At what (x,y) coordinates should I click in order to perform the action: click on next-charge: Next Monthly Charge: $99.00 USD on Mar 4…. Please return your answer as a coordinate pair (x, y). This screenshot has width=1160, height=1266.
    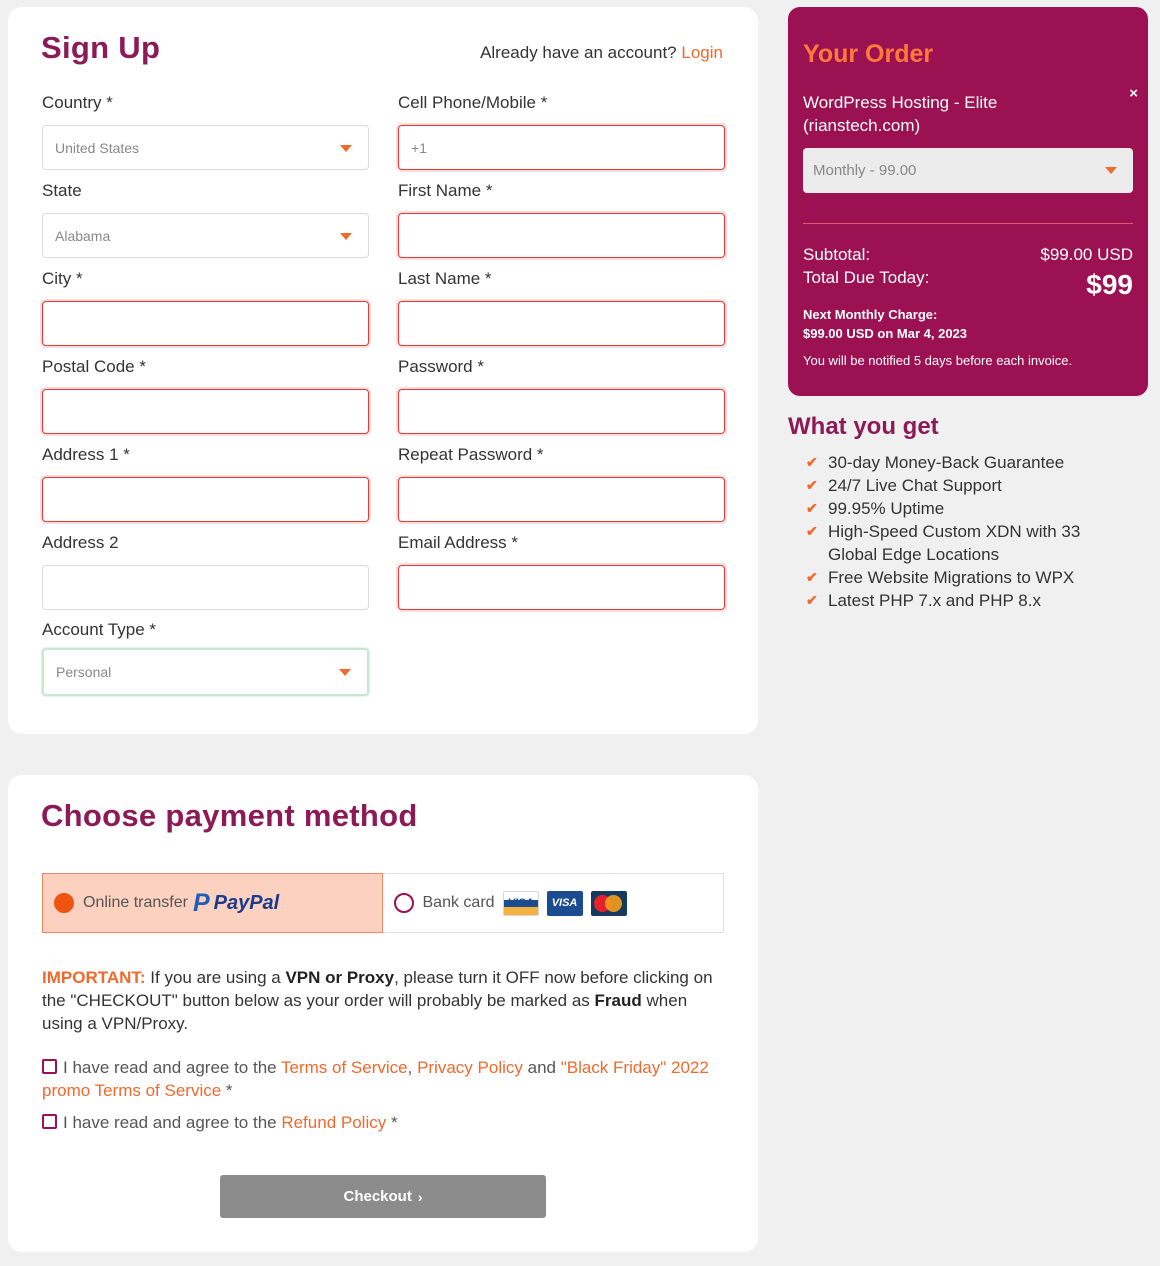
    Looking at the image, I should click on (885, 324).